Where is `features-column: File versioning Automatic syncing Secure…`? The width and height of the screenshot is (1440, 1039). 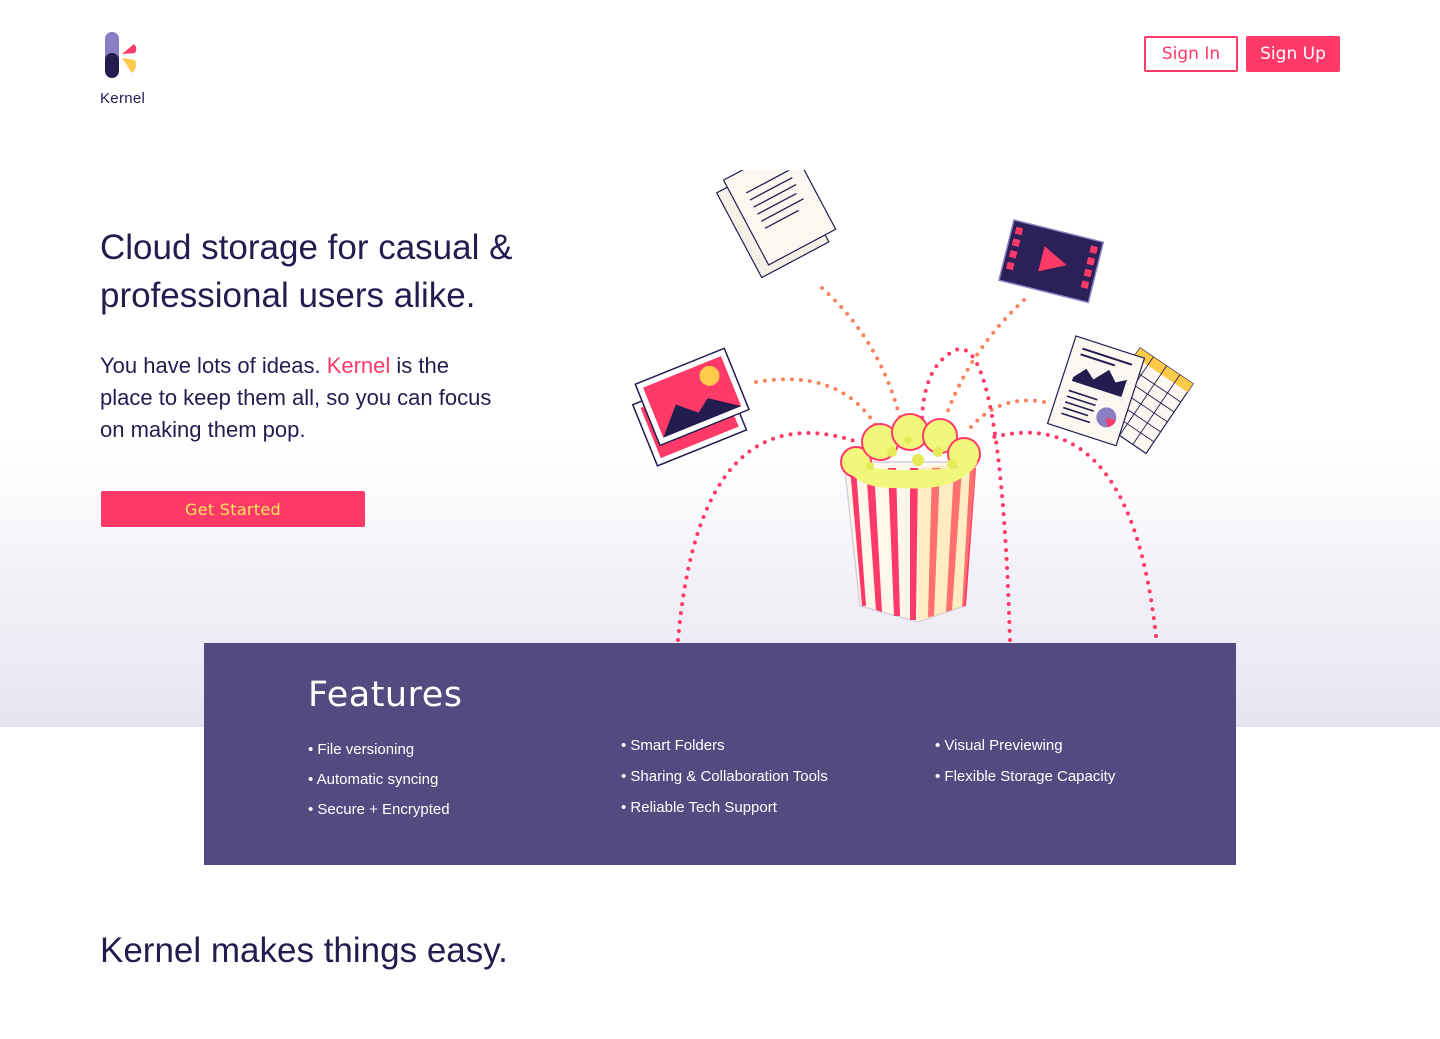
features-column: File versioning Automatic syncing Secure… is located at coordinates (379, 785).